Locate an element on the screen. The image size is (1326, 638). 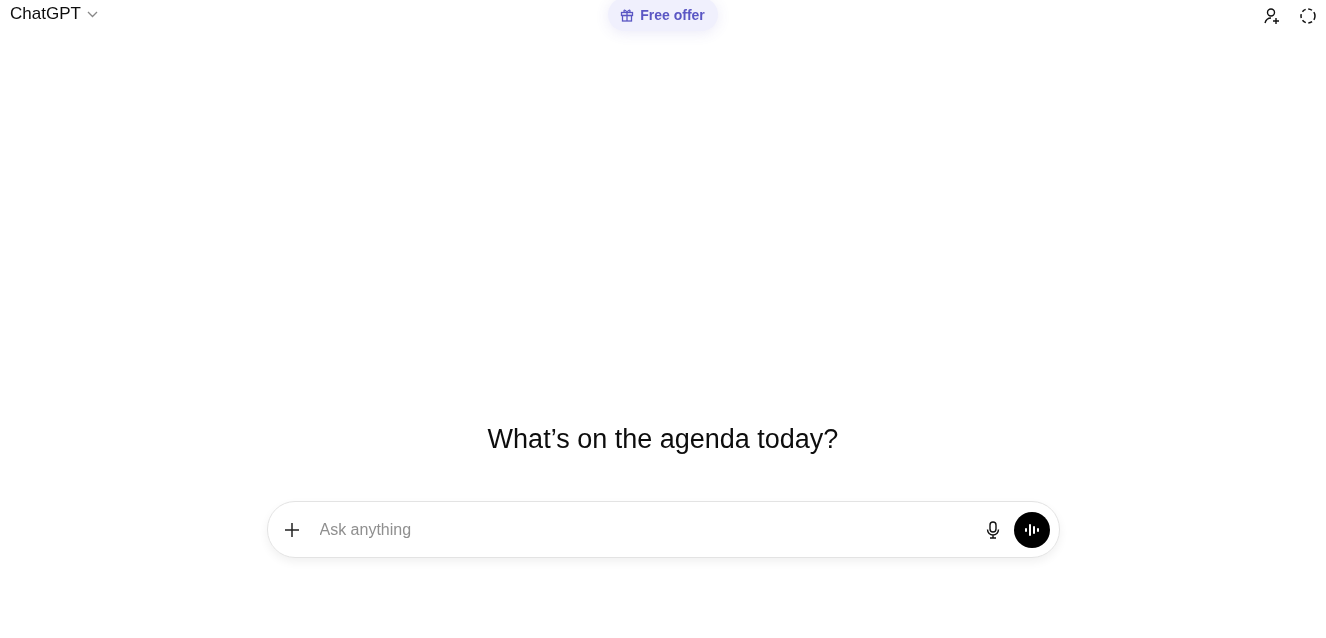
sound-wave-icon is located at coordinates (1031, 529).